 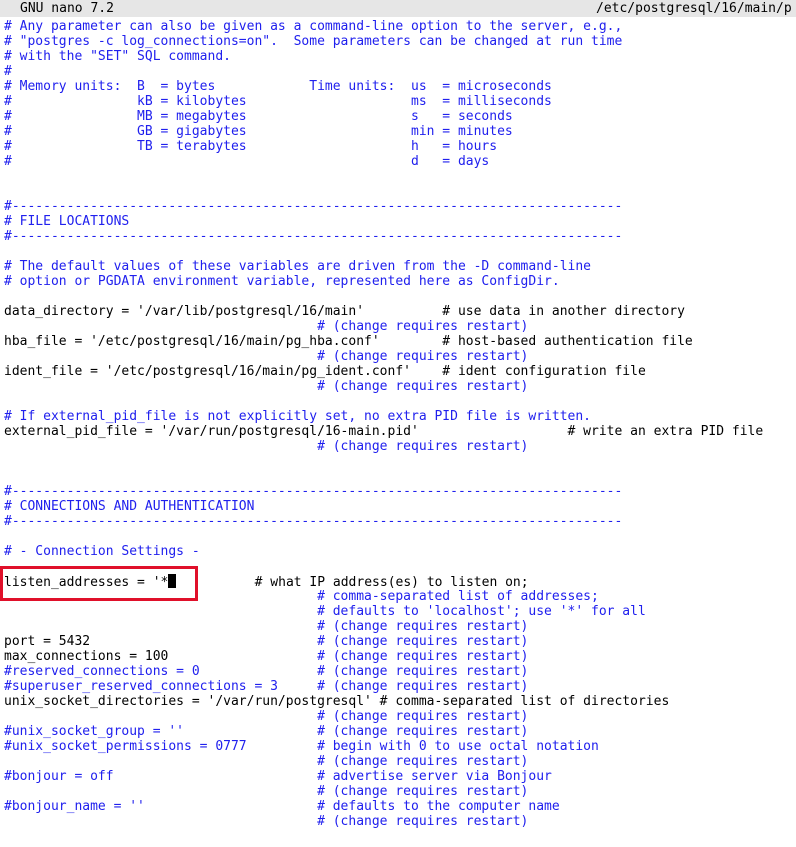 I want to click on config-comment-text: # FILE LOCATIONS, so click(x=67, y=221).